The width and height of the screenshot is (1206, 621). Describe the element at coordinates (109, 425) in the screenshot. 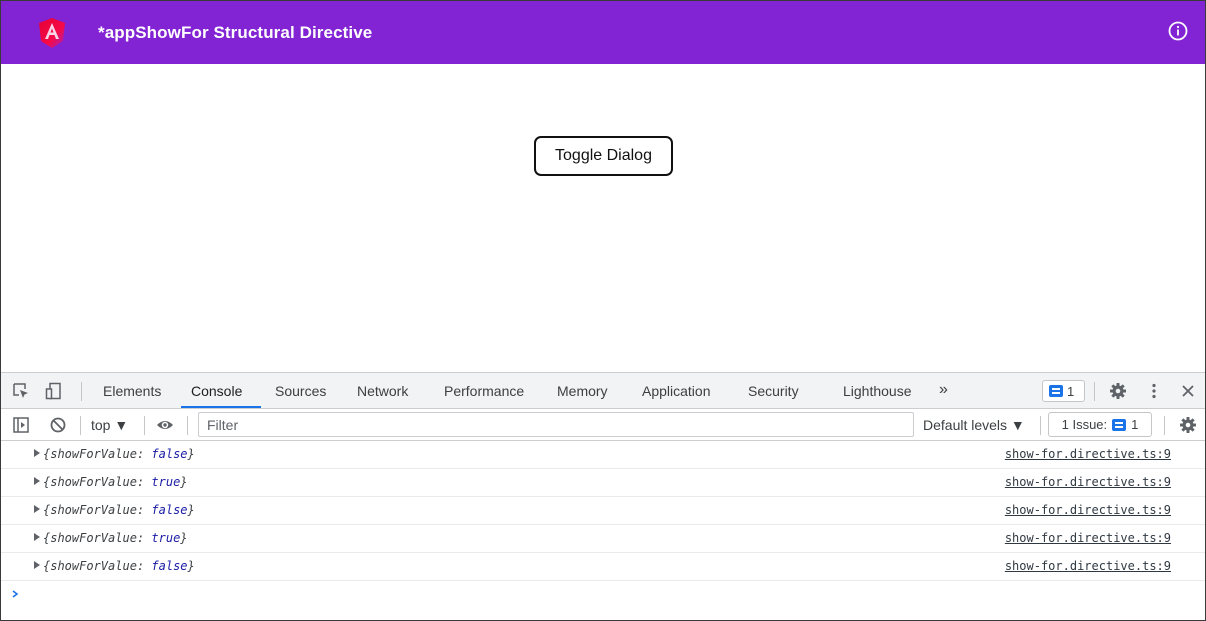

I see `context-select: top ▼` at that location.